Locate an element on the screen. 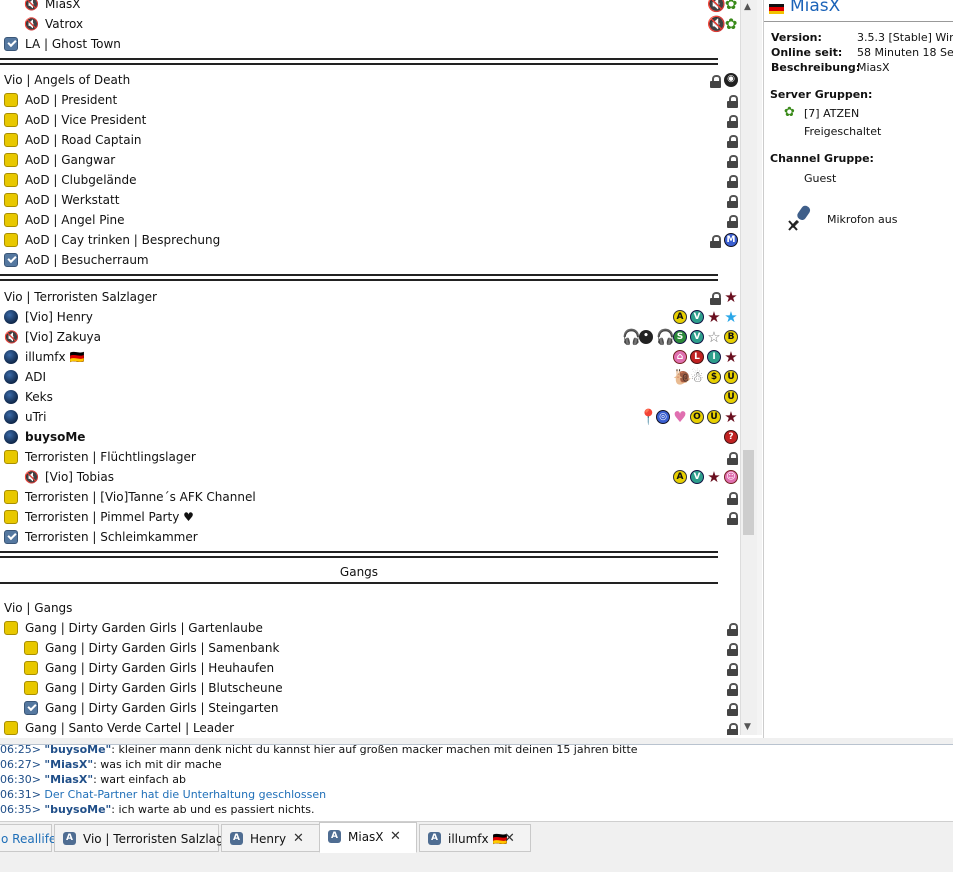 The width and height of the screenshot is (953, 872). channel-row: Terroristen | Pimmel Party ♥ is located at coordinates (370, 517).